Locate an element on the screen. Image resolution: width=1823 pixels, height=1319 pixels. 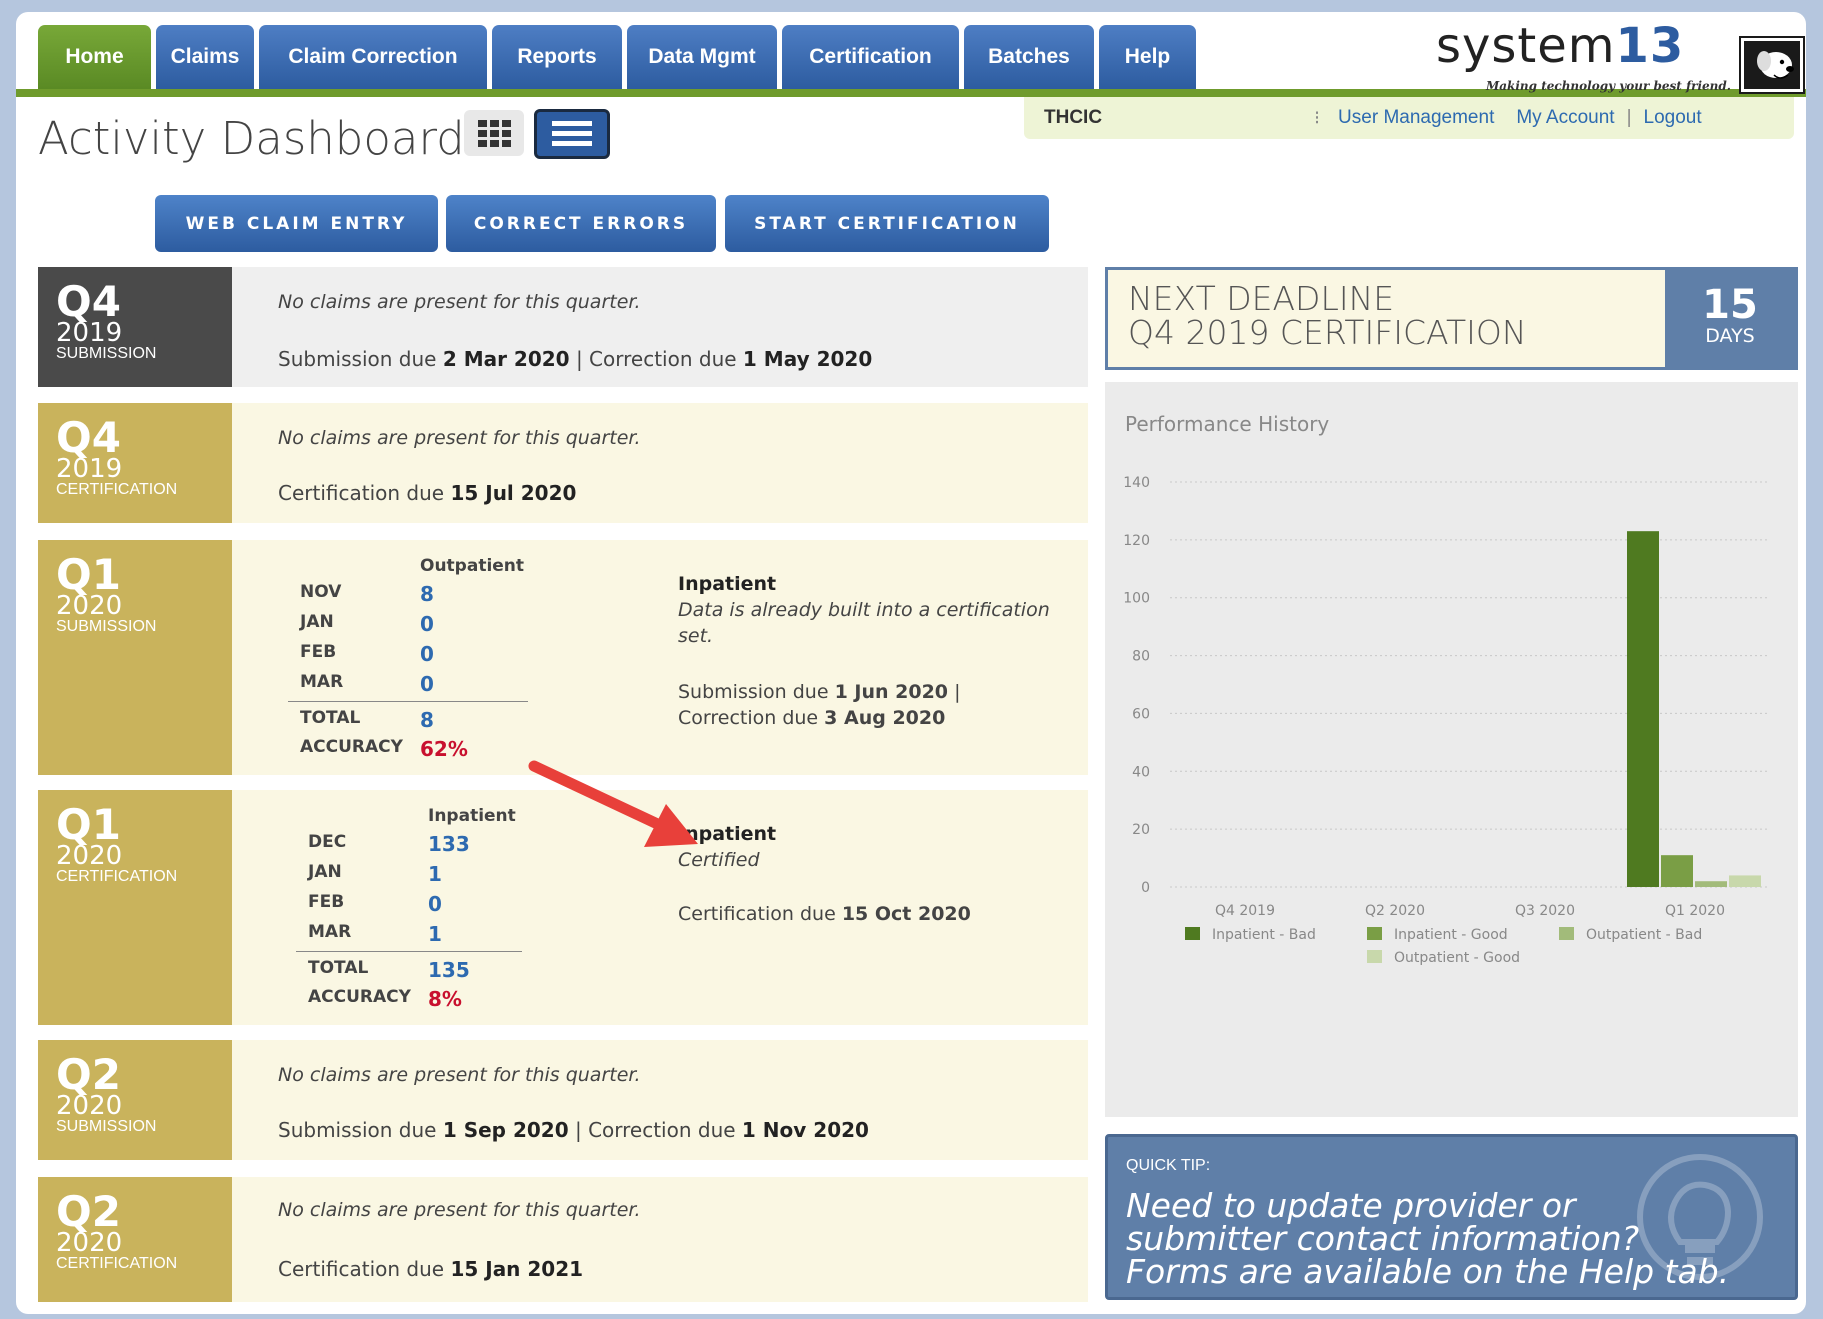
y-tick-label: 60 is located at coordinates (1141, 714).